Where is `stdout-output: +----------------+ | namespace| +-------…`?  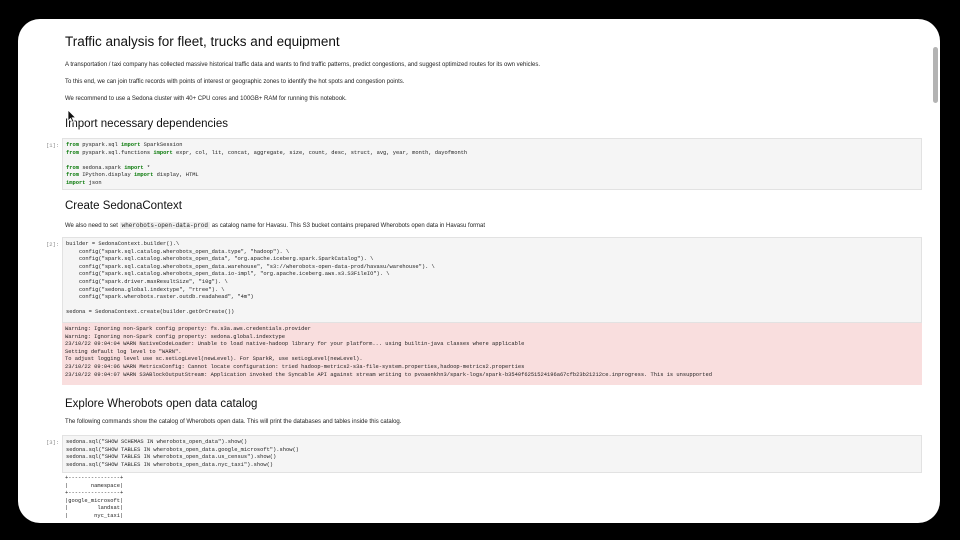
stdout-output: +----------------+ | namespace| +-------… is located at coordinates (492, 499).